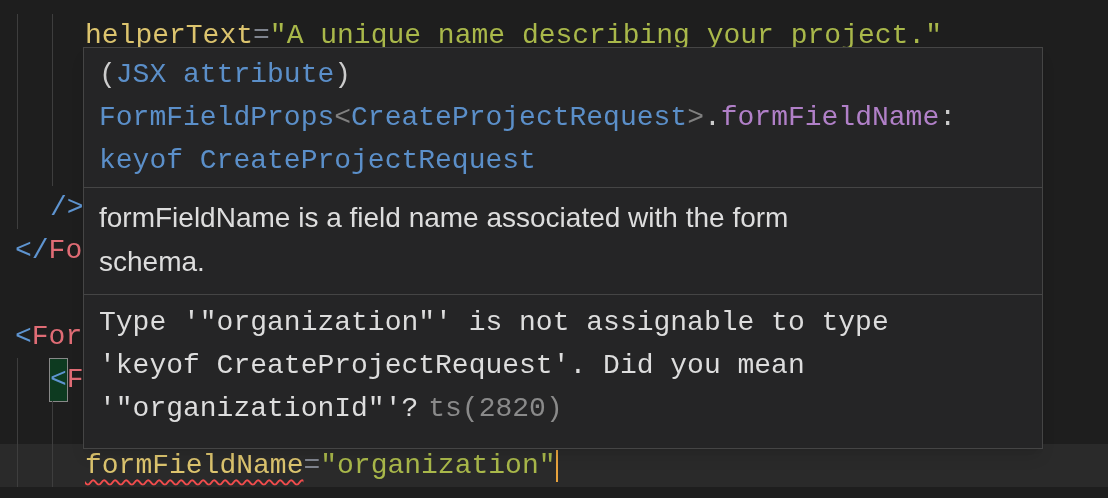 This screenshot has height=498, width=1108. I want to click on tag-name: F, so click(75, 379).